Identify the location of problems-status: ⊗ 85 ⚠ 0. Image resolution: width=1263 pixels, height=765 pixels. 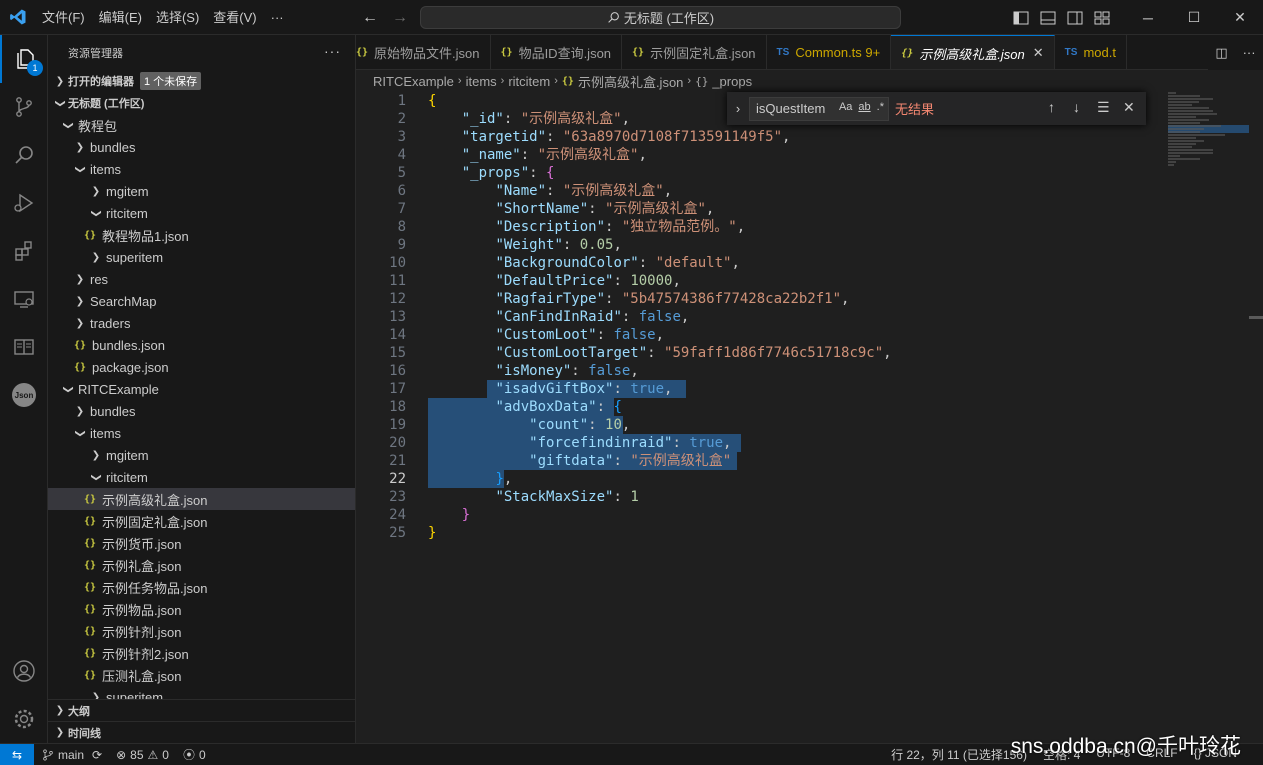
(142, 755).